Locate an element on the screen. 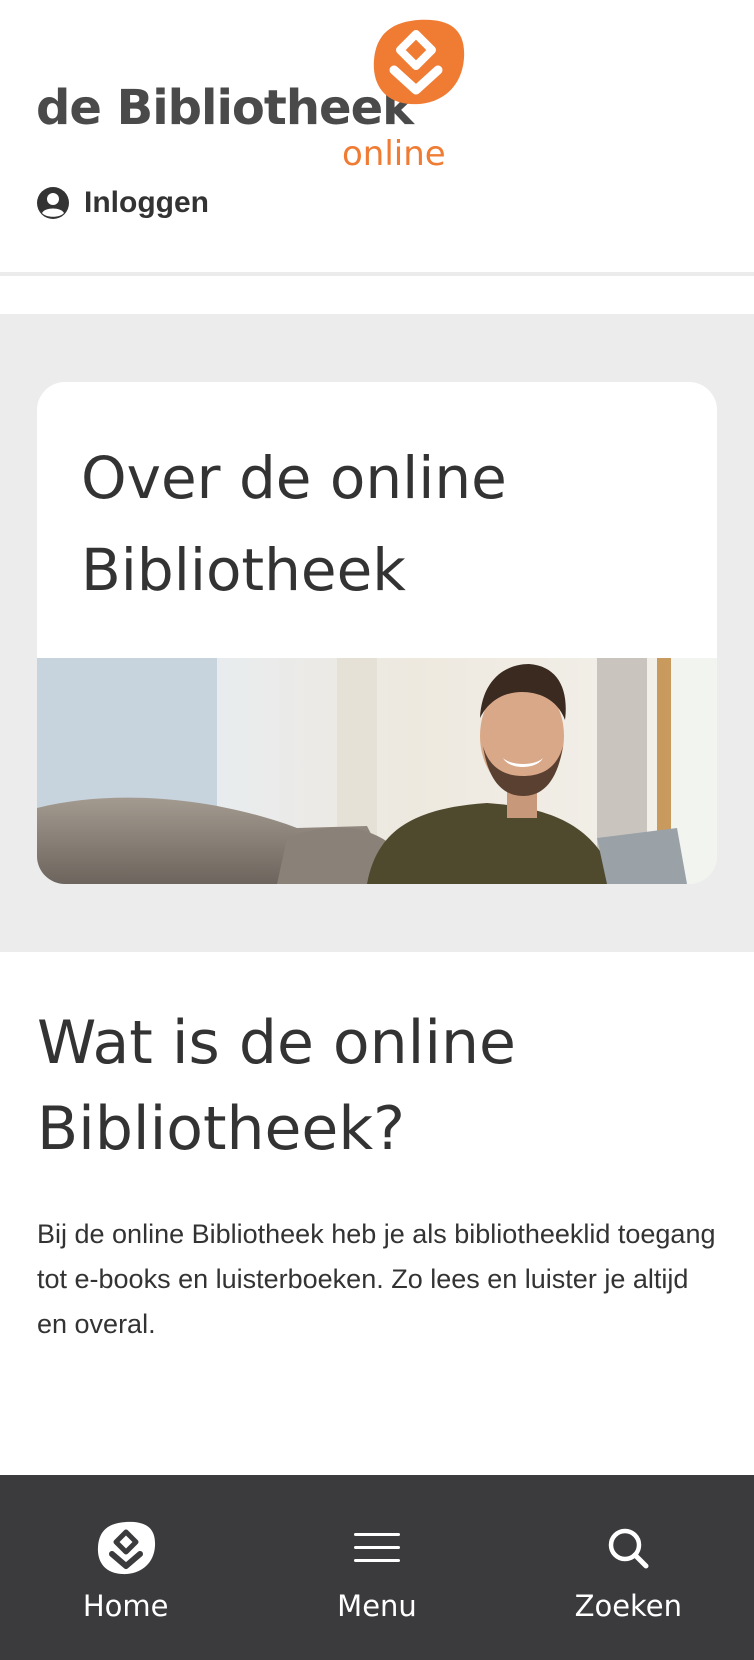 The height and width of the screenshot is (1660, 754). user-circle-icon is located at coordinates (53, 203).